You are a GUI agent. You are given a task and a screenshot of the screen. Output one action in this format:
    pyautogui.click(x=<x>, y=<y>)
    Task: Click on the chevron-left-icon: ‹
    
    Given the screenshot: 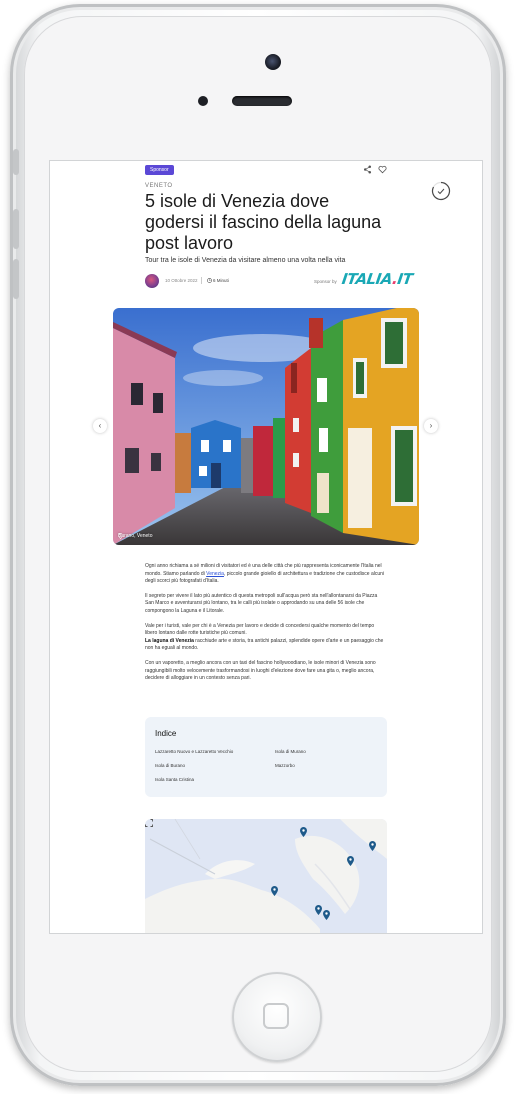 What is the action you would take?
    pyautogui.click(x=100, y=425)
    